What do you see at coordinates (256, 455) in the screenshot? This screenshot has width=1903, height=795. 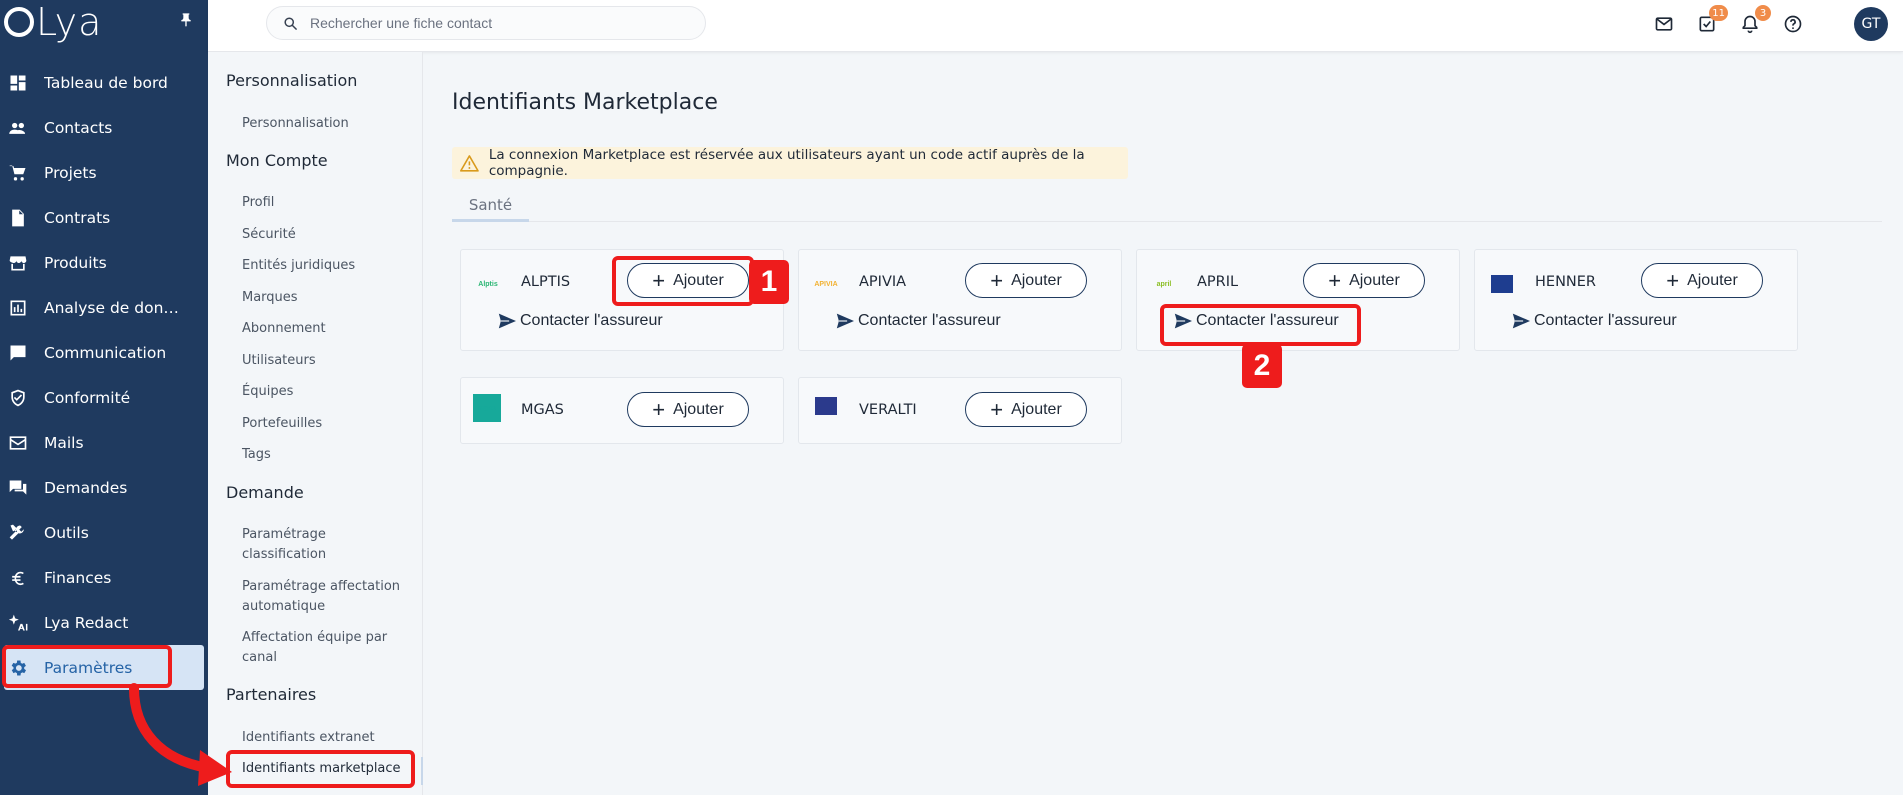 I see `menu-item-tags: Tags` at bounding box center [256, 455].